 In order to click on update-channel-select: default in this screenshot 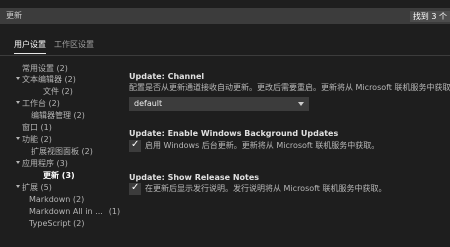, I will do `click(219, 104)`.